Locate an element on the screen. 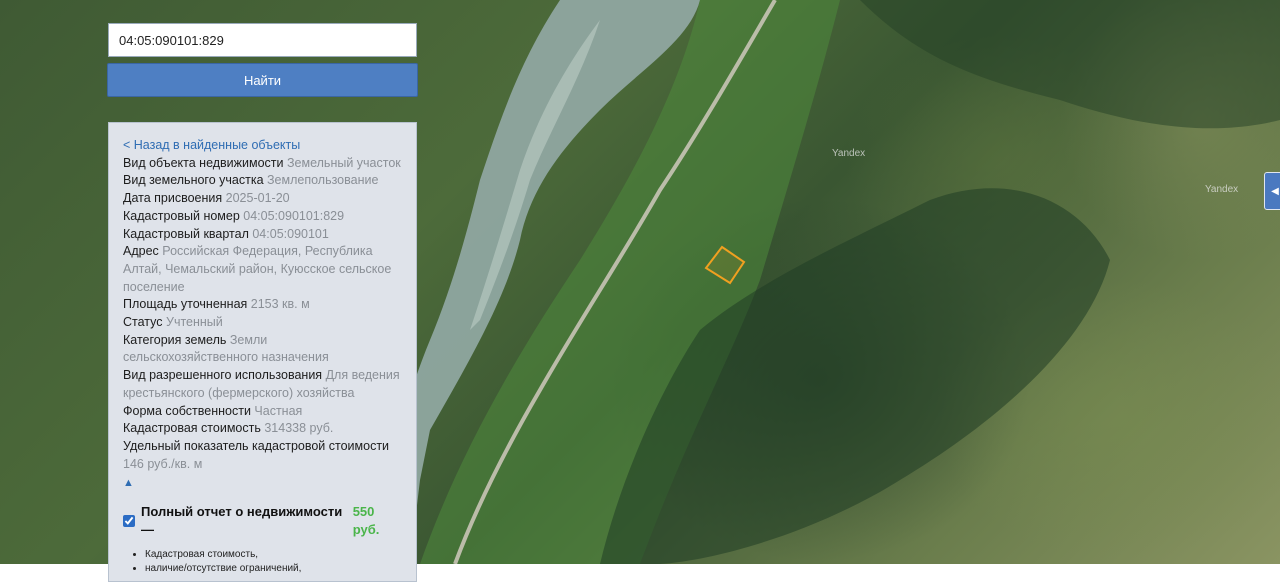  info-label: Адрес is located at coordinates (141, 251).